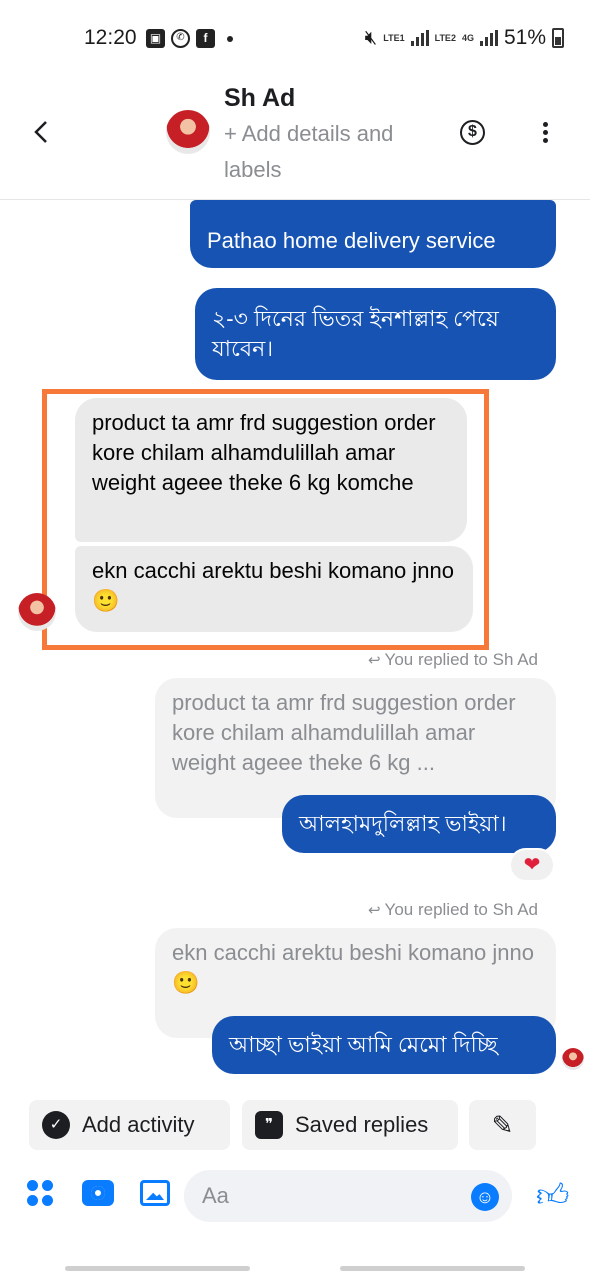 The image size is (590, 1280). What do you see at coordinates (98, 1193) in the screenshot?
I see `camera-icon` at bounding box center [98, 1193].